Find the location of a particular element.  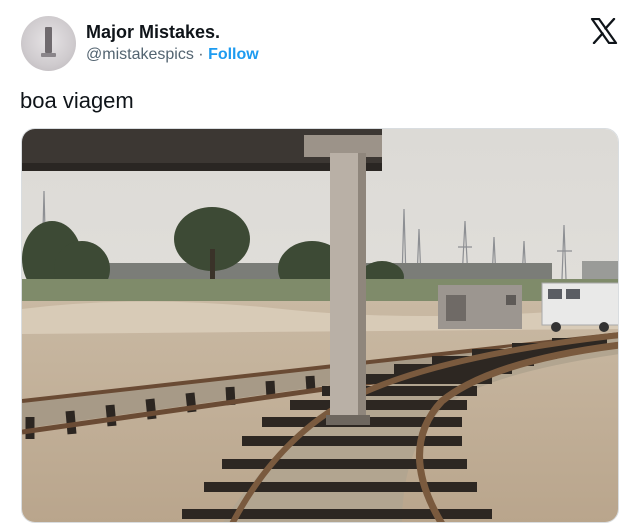

author-handle: @mistakespics is located at coordinates (140, 54).